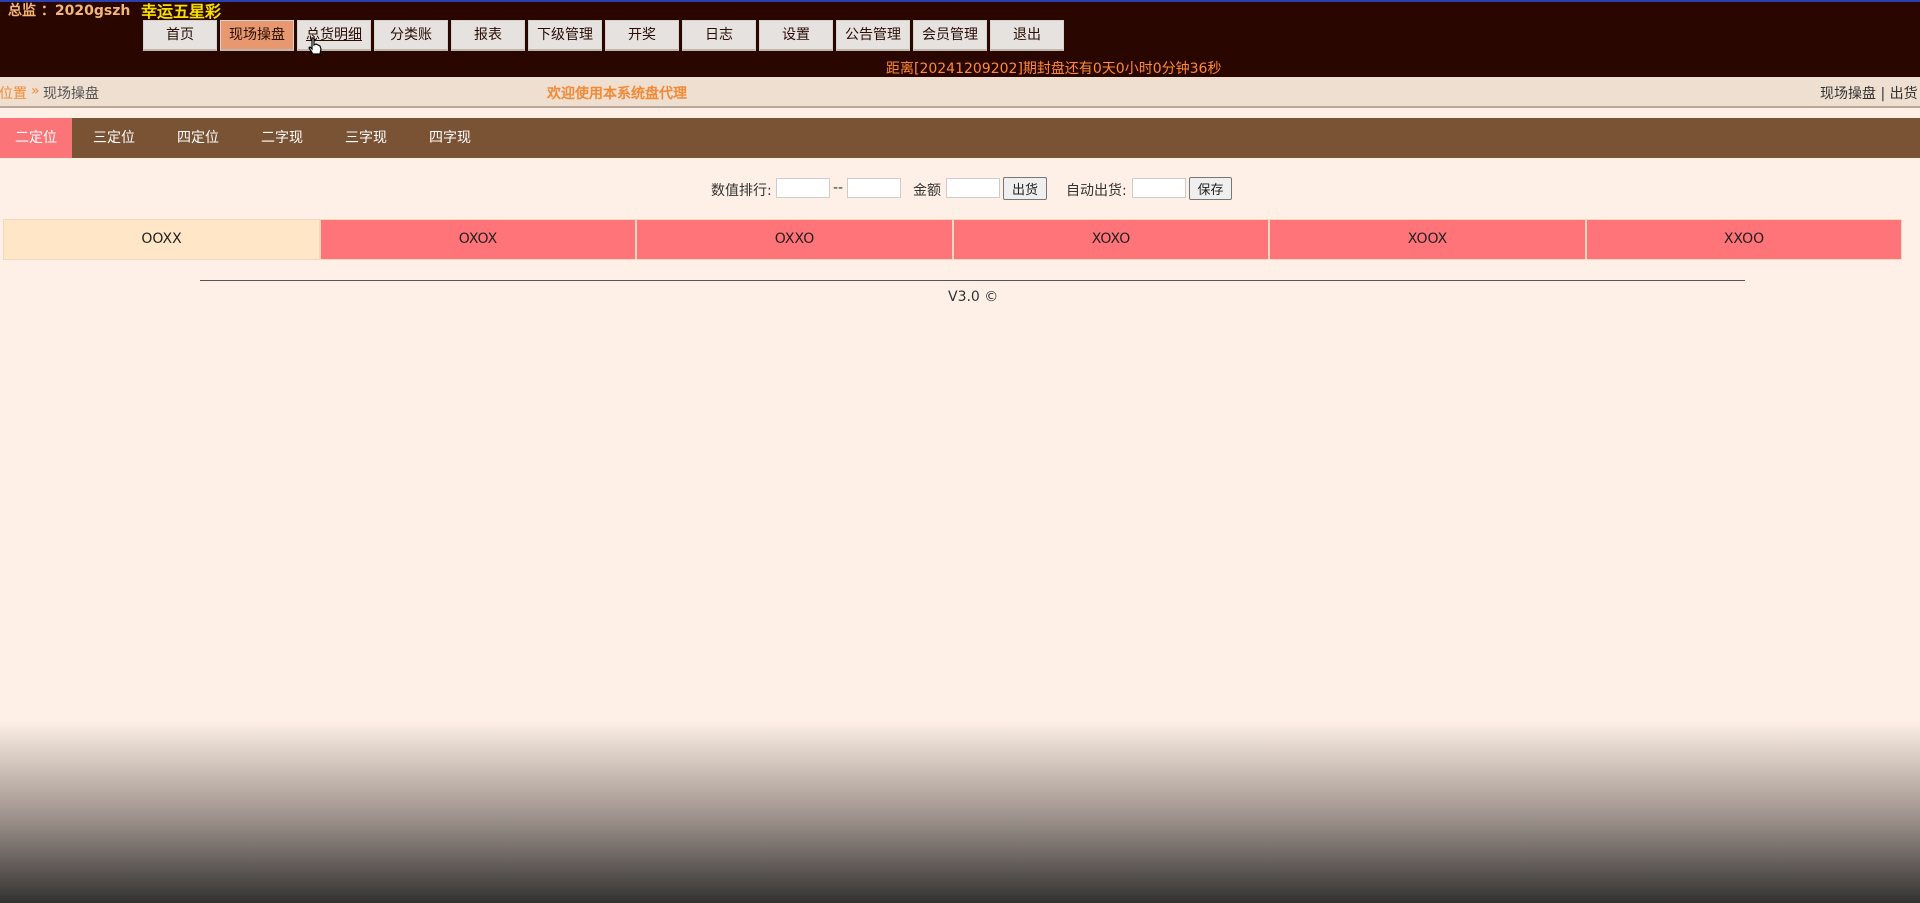  Describe the element at coordinates (198, 138) in the screenshot. I see `tab-four-position: 四定位` at that location.